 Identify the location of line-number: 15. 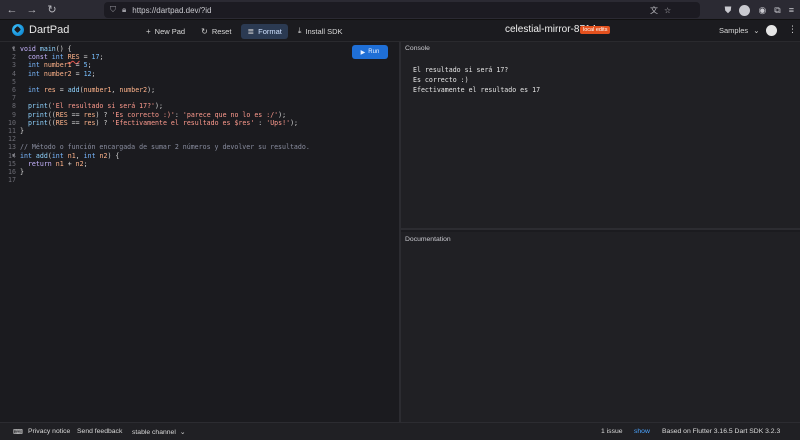
(12, 163).